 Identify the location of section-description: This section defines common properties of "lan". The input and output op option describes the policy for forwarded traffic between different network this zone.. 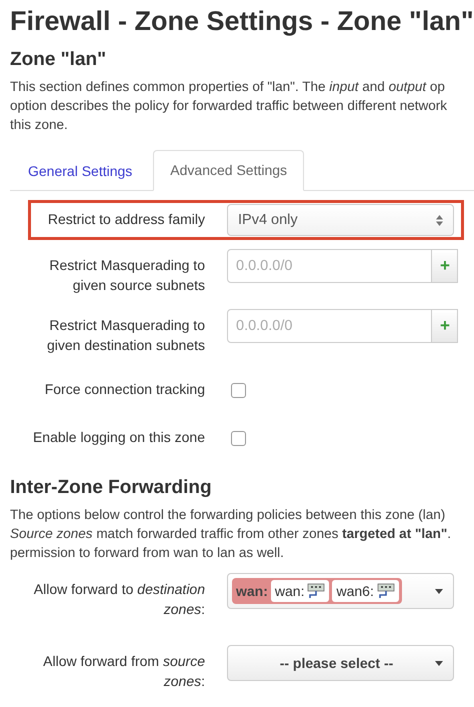
(229, 106).